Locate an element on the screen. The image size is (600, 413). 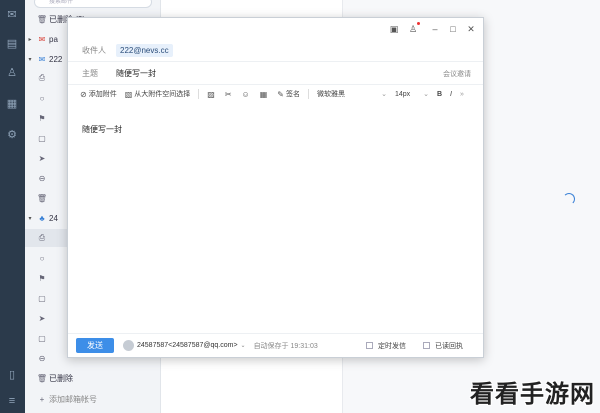
send-button: 发送 is located at coordinates (95, 345).